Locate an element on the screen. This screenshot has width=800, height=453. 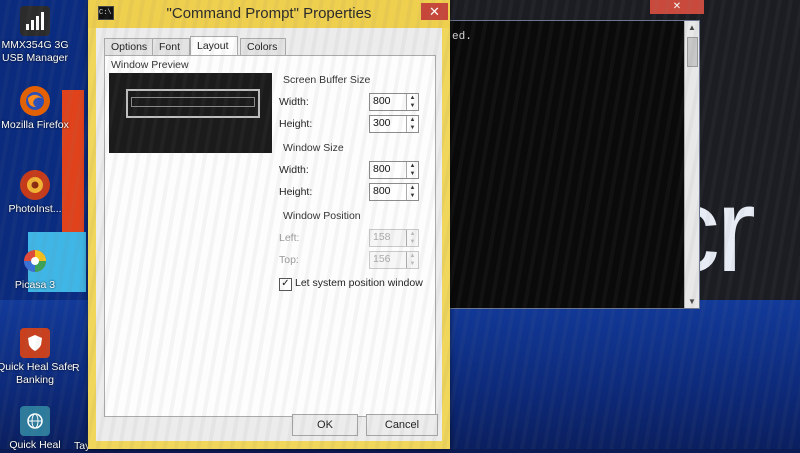
globe-icon is located at coordinates (35, 421).